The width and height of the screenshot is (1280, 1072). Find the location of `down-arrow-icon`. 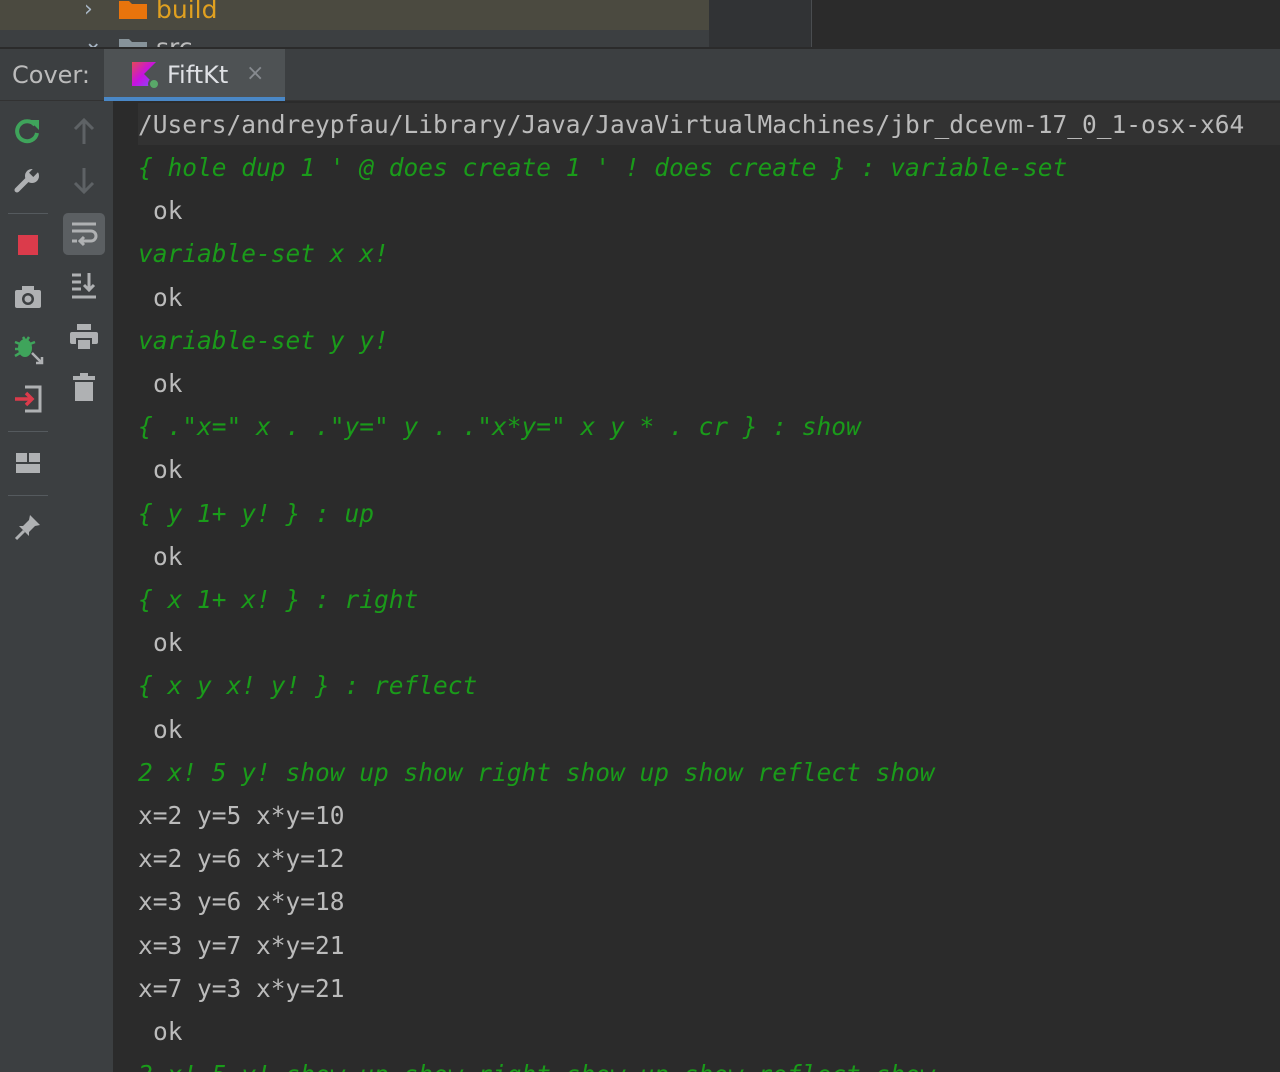

down-arrow-icon is located at coordinates (84, 181).